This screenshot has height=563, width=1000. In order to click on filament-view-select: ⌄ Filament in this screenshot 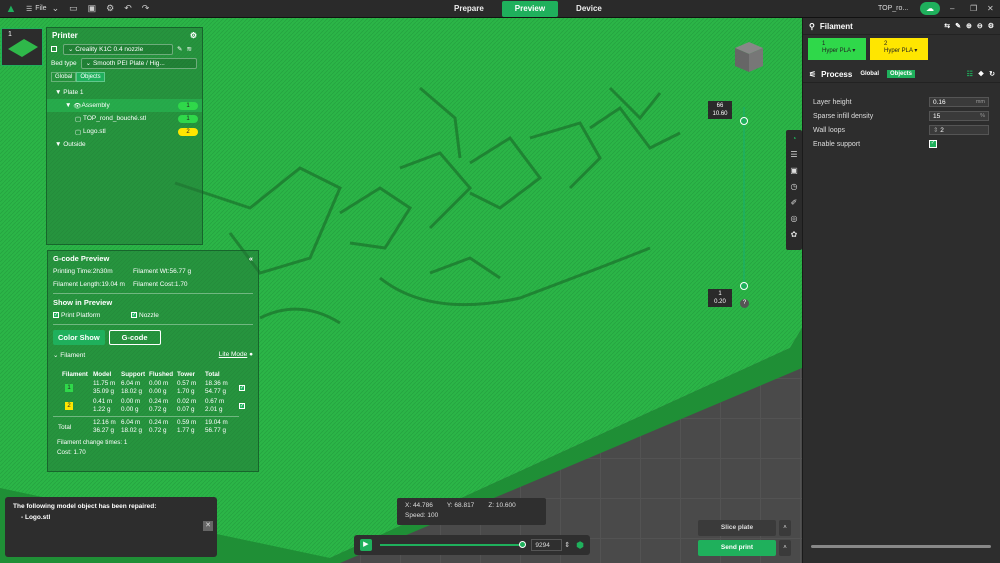, I will do `click(69, 355)`.